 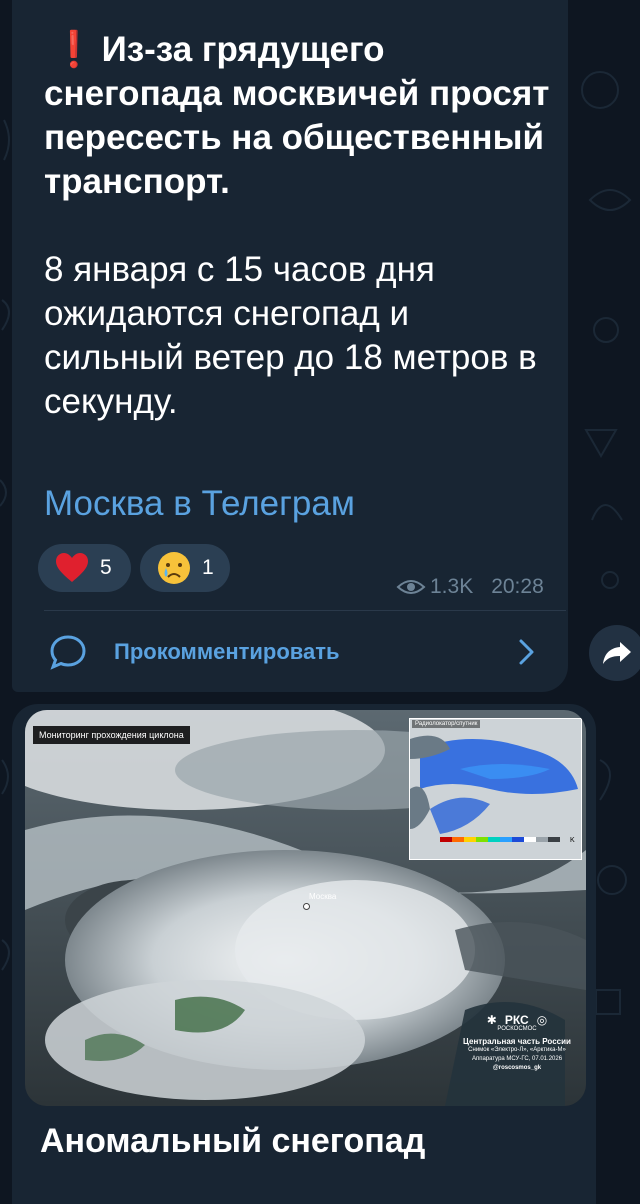 I want to click on heart-icon, so click(x=72, y=567).